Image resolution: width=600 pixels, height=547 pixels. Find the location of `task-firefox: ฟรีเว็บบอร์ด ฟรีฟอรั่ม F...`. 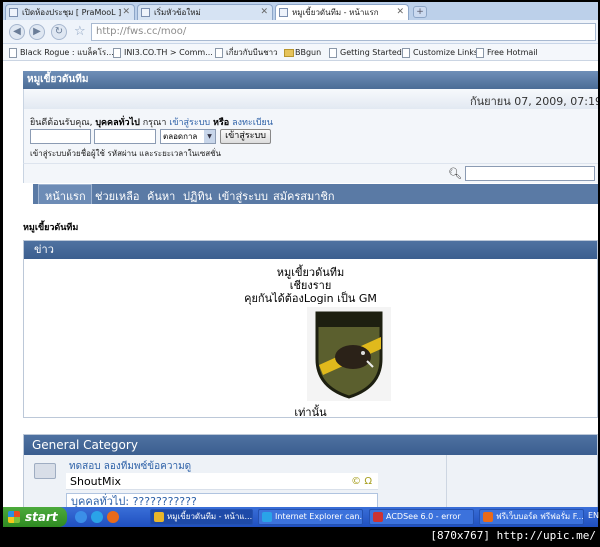

task-firefox: ฟรีเว็บบอร์ด ฟรีฟอรั่ม F... is located at coordinates (531, 517).